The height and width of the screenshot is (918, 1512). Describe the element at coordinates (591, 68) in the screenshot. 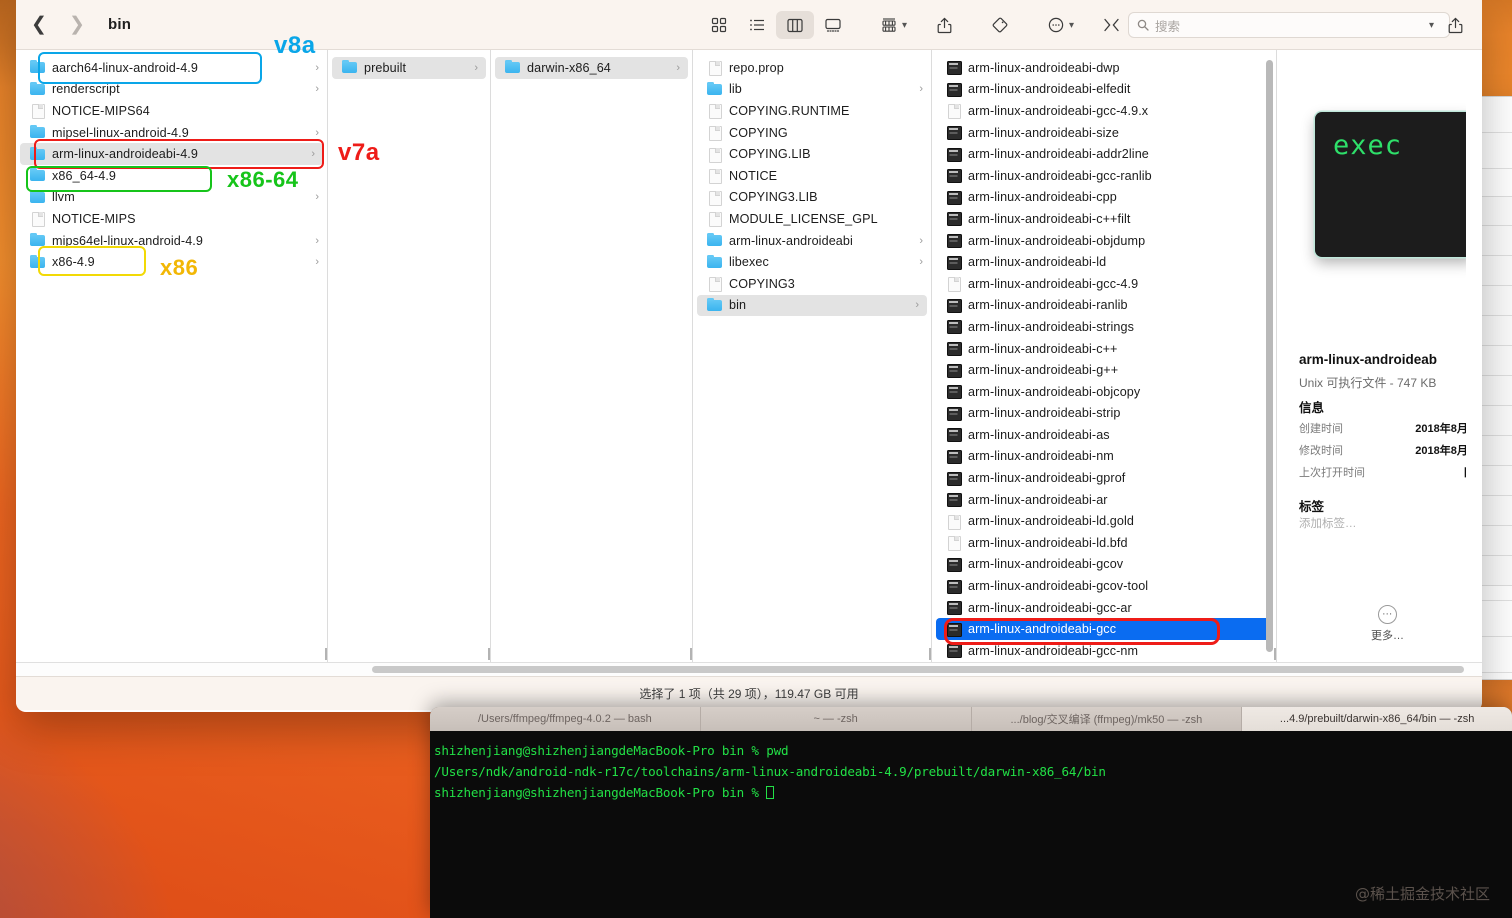

I see `file-row: darwin-x86_64 ›` at that location.